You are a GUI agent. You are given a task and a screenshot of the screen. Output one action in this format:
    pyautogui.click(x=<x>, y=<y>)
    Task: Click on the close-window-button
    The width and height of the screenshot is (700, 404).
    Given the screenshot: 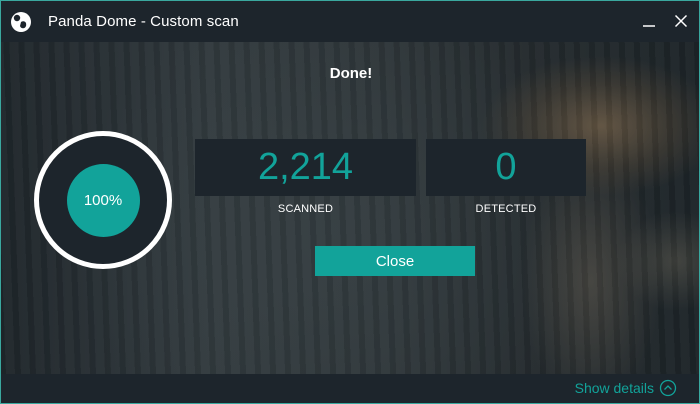 What is the action you would take?
    pyautogui.click(x=681, y=21)
    